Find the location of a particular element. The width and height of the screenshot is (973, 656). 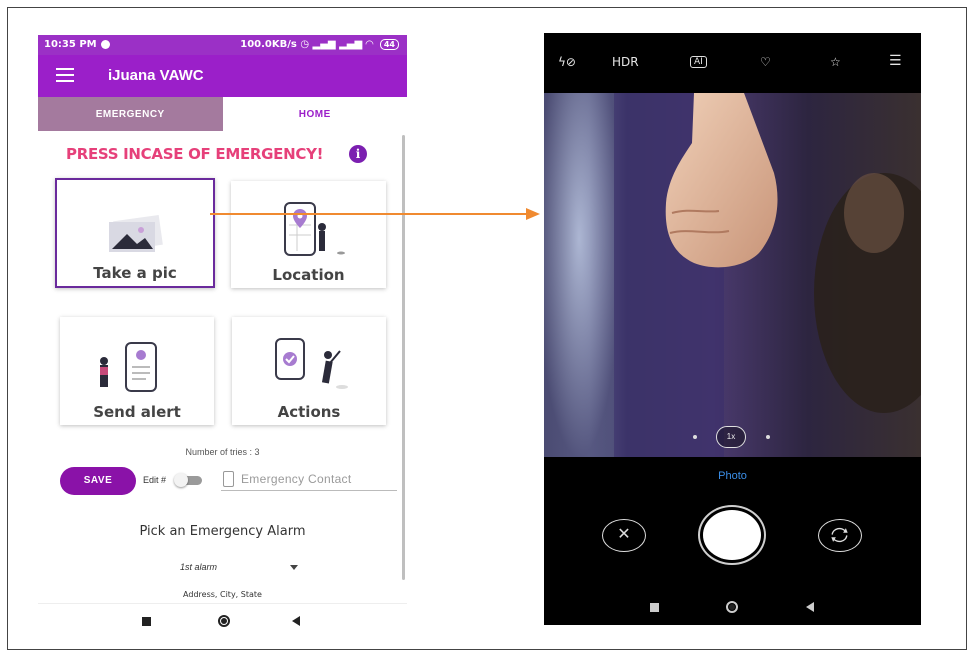

edit-number-toggle is located at coordinates (189, 480).